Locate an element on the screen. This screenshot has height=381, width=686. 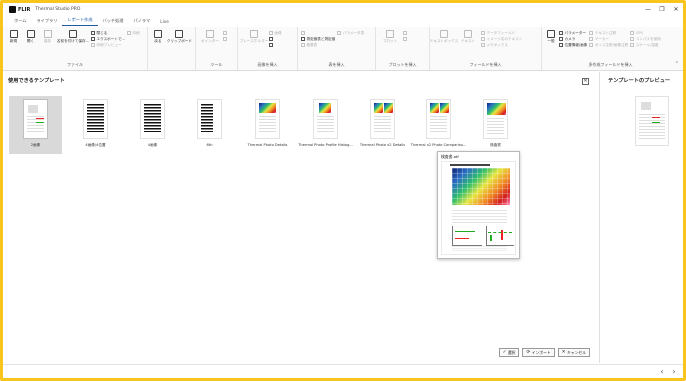
template-item-6th: 6th is located at coordinates (209, 125).